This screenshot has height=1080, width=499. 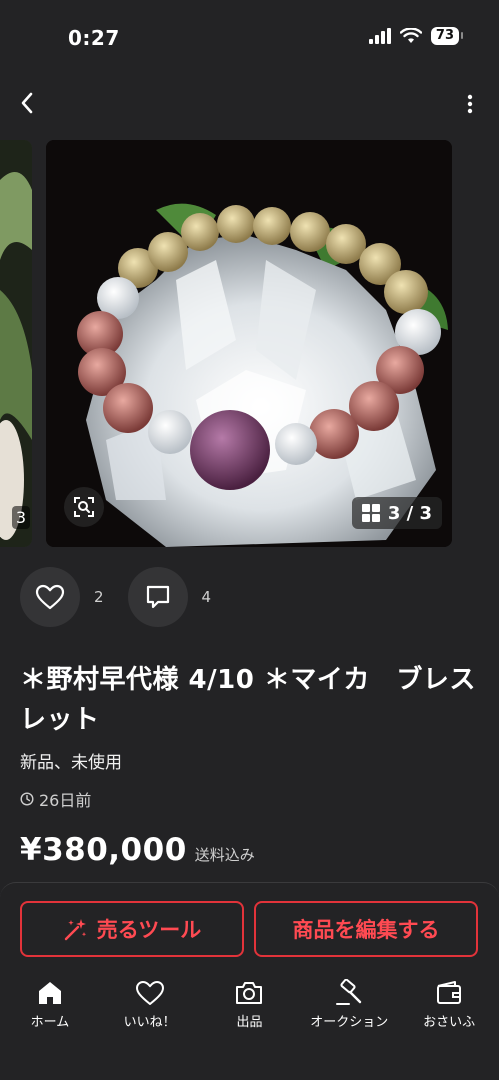 What do you see at coordinates (27, 799) in the screenshot?
I see `clock-icon` at bounding box center [27, 799].